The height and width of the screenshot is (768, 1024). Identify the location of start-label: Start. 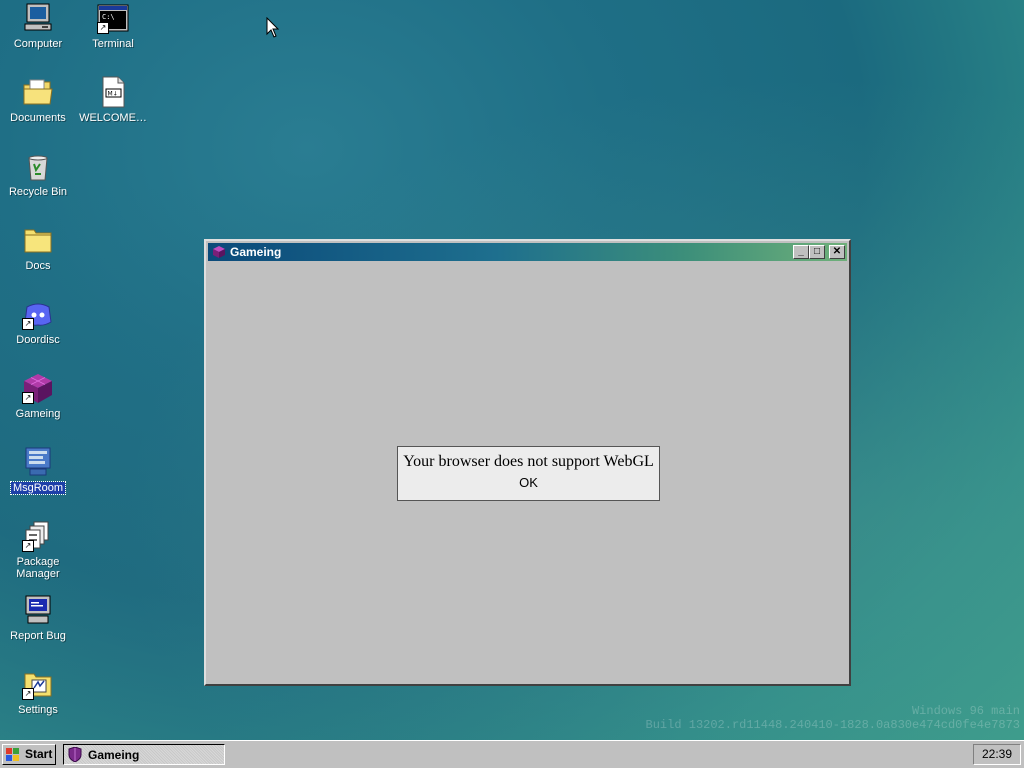
(39, 754).